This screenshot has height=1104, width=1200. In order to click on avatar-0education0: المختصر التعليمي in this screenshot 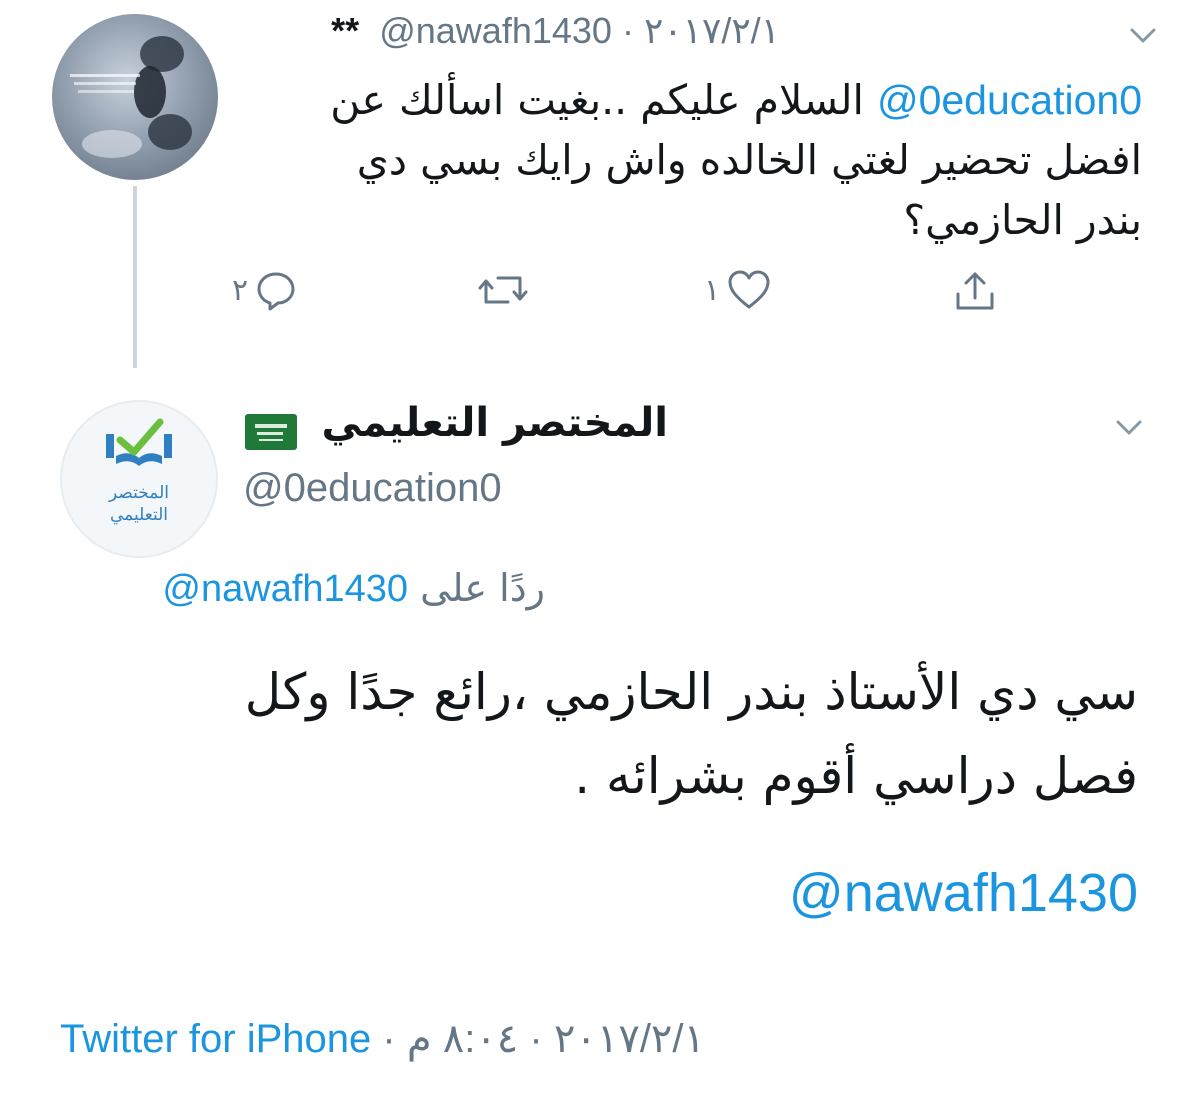, I will do `click(139, 479)`.